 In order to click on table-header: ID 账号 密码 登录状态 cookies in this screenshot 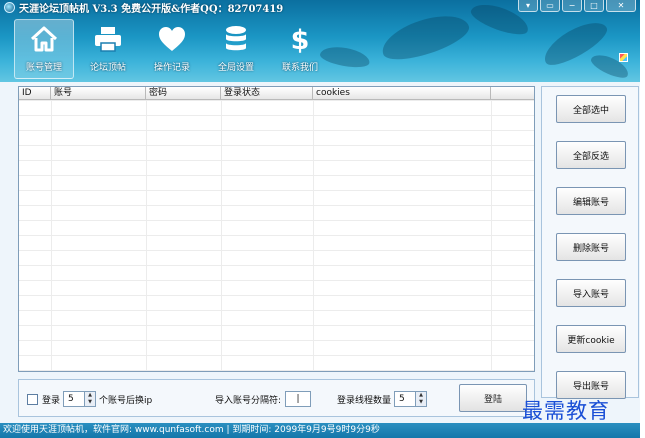, I will do `click(276, 93)`.